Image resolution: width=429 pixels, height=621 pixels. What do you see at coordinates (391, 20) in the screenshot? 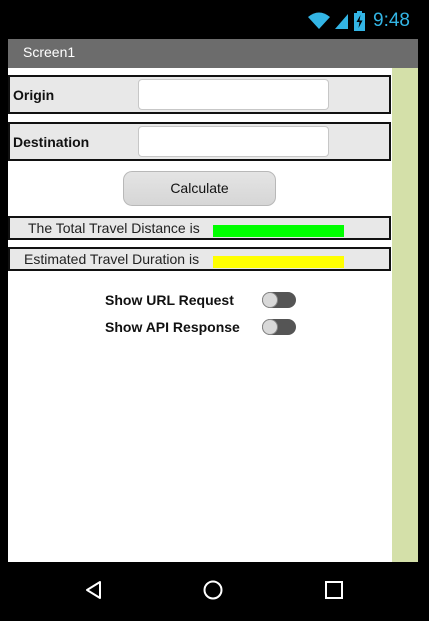
I see `status-time: 9:48` at bounding box center [391, 20].